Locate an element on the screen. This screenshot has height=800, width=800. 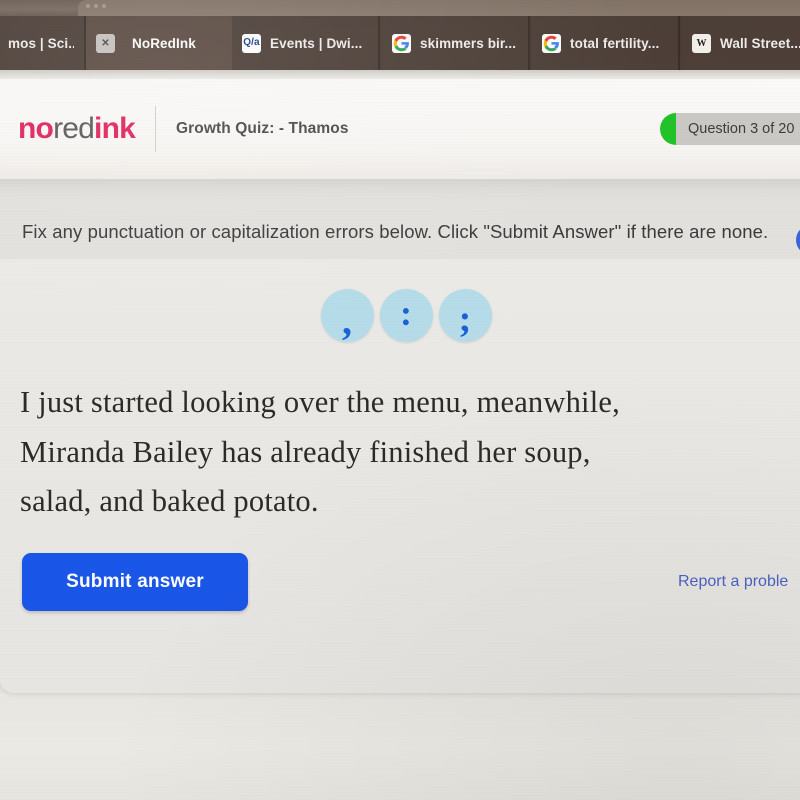
header-separator is located at coordinates (400, 191).